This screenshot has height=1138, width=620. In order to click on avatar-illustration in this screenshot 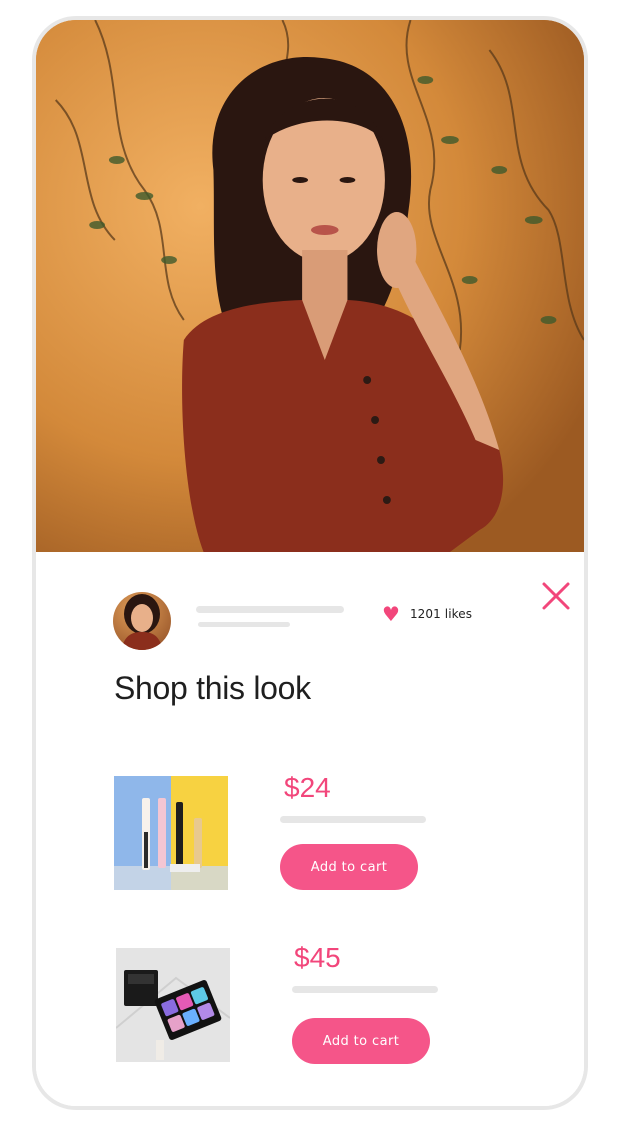, I will do `click(142, 622)`.